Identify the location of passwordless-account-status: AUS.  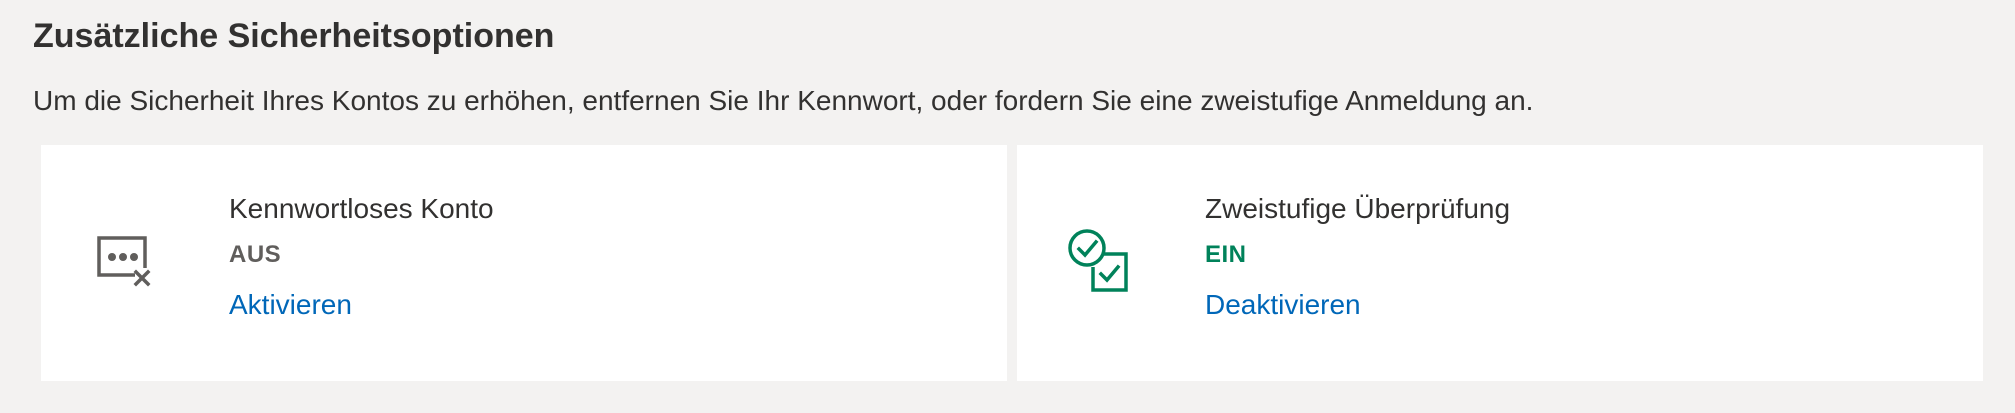
(255, 254).